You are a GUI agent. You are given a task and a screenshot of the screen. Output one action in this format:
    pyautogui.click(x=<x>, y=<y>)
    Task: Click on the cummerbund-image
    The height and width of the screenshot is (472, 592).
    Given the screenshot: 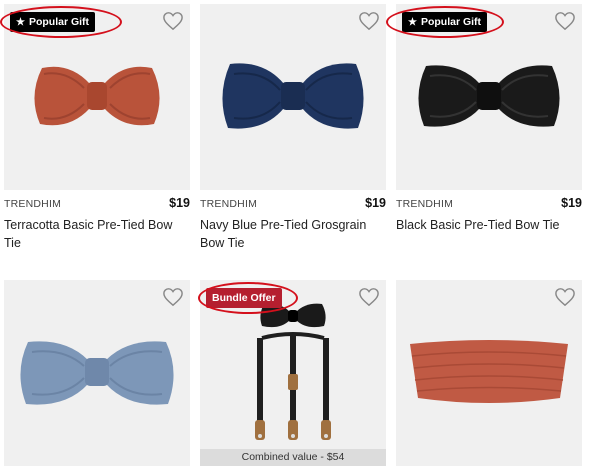 What is the action you would take?
    pyautogui.click(x=489, y=371)
    